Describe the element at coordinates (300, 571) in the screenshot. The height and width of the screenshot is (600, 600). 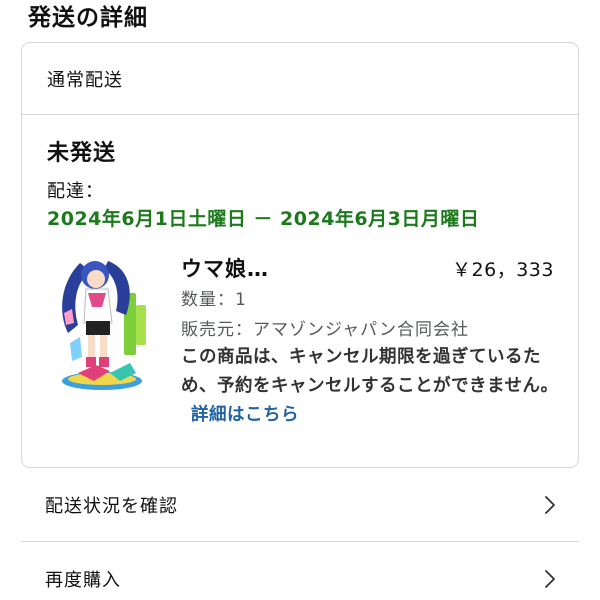
I see `buy-again-row: 再度購入` at that location.